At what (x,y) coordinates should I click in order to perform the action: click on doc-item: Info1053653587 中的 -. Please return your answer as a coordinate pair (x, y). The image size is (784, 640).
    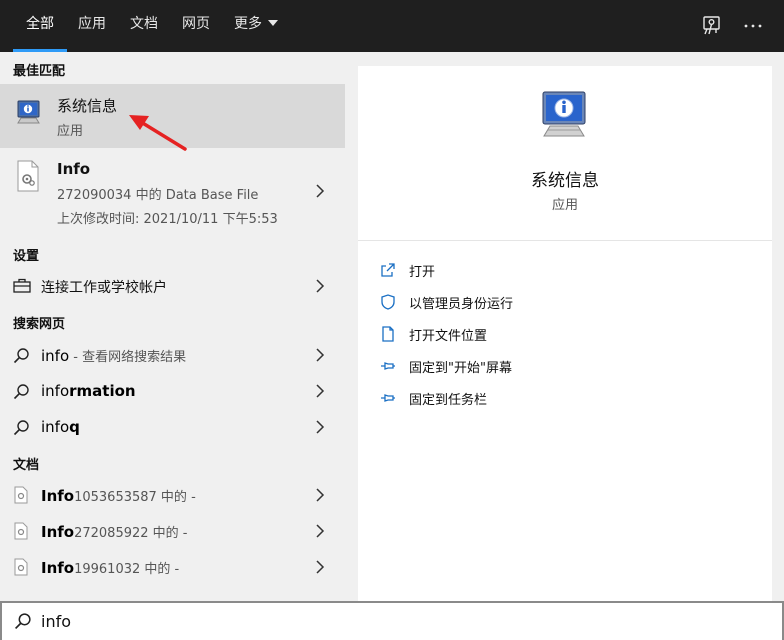
    Looking at the image, I should click on (172, 495).